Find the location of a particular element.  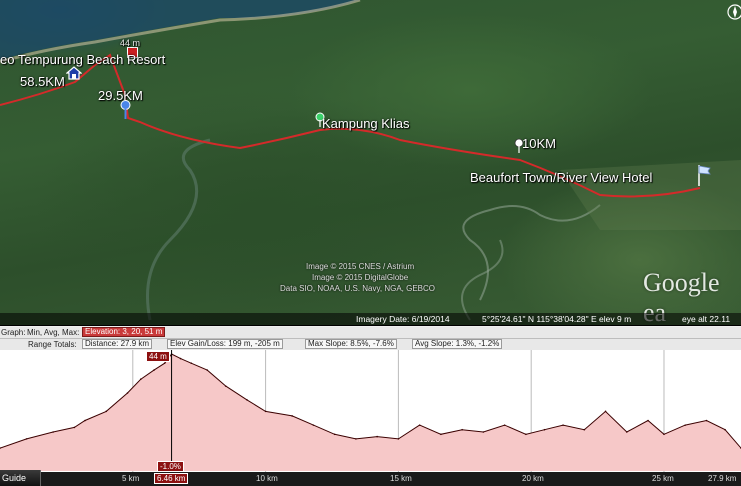

slope-tooltip: -1.0% is located at coordinates (170, 466).